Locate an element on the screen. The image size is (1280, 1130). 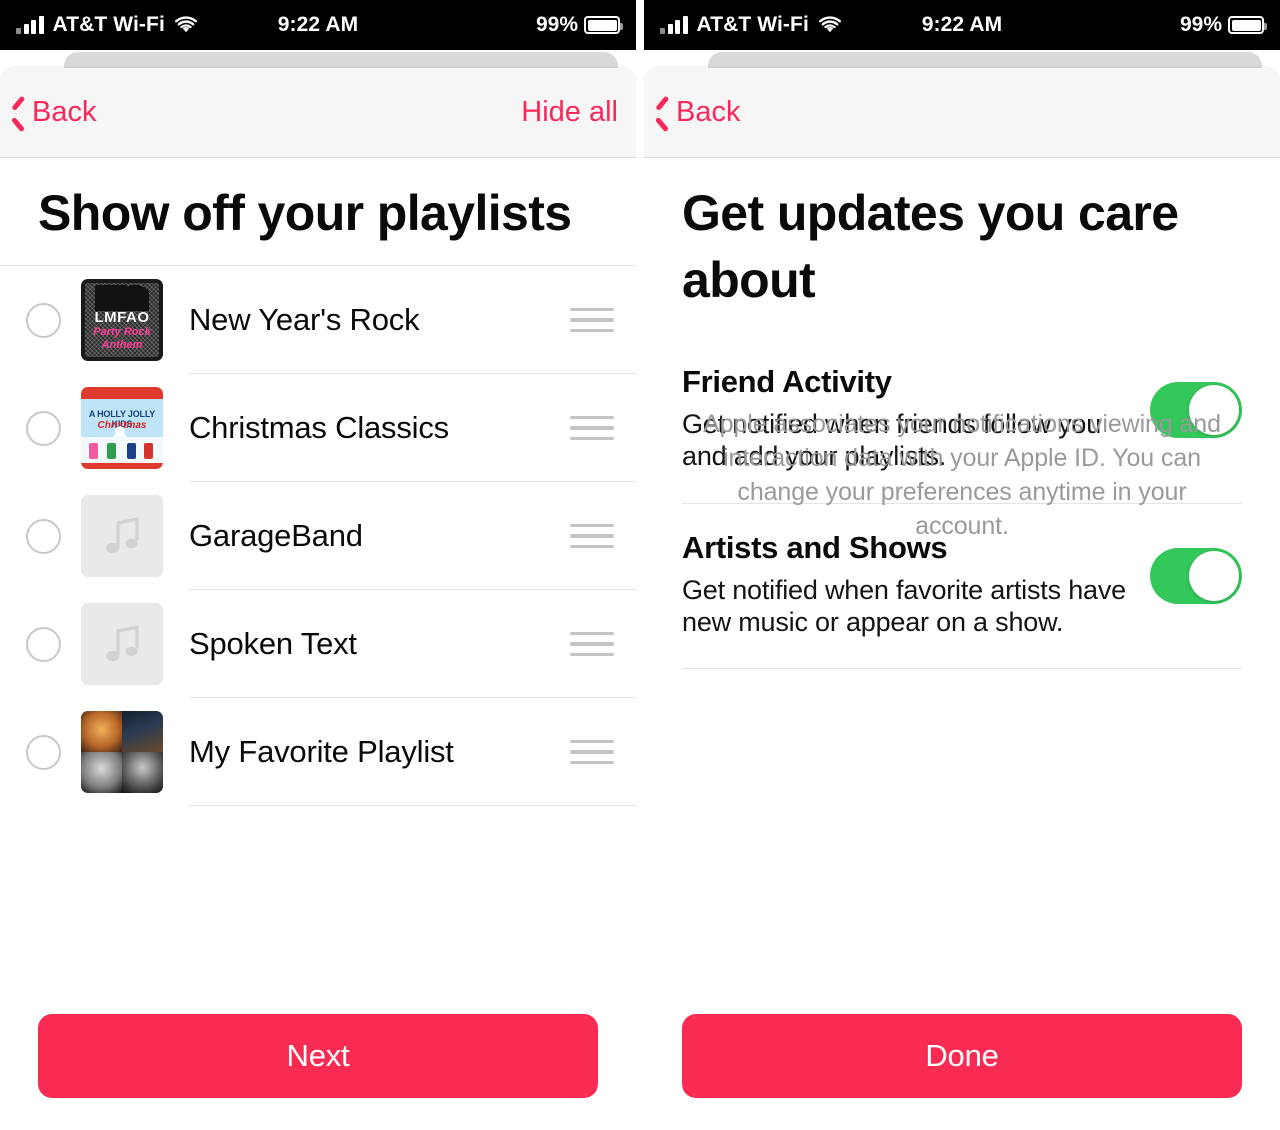
artwork-logo-text: LMFAO is located at coordinates (122, 317).